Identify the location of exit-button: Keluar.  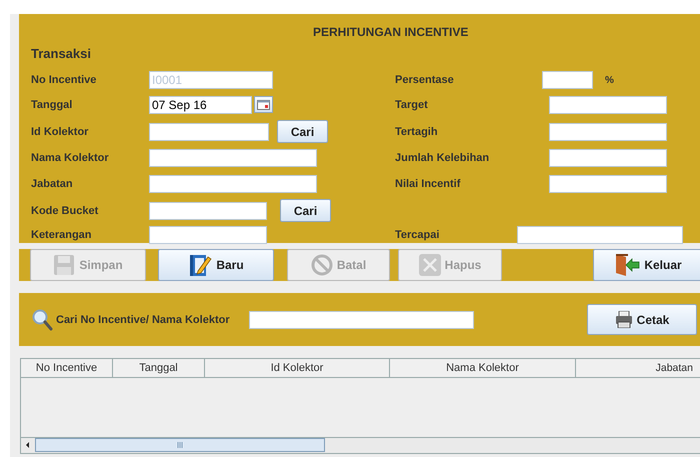
(646, 265).